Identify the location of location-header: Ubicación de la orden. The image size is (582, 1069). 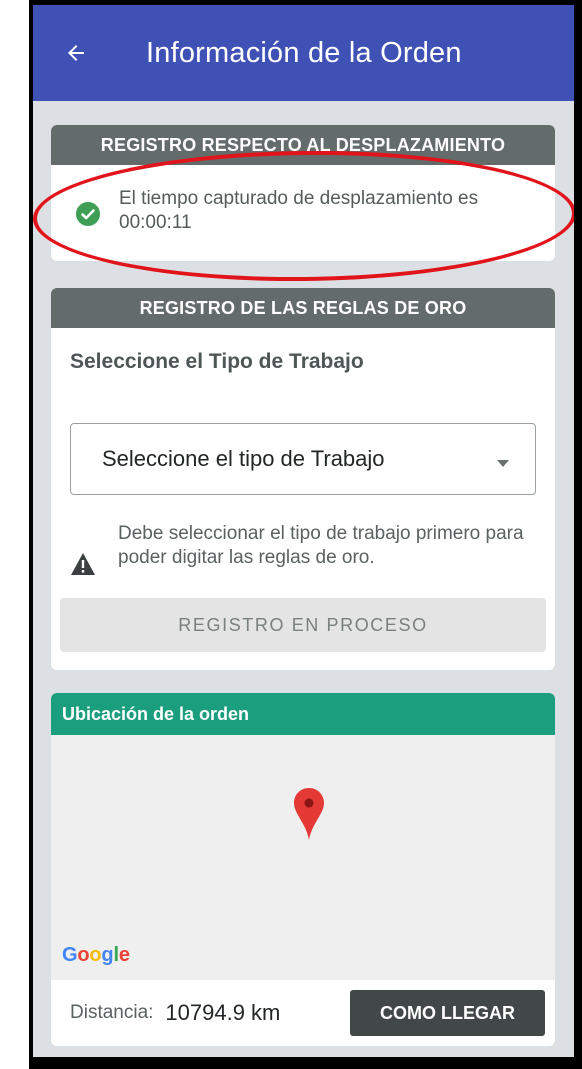
(303, 714).